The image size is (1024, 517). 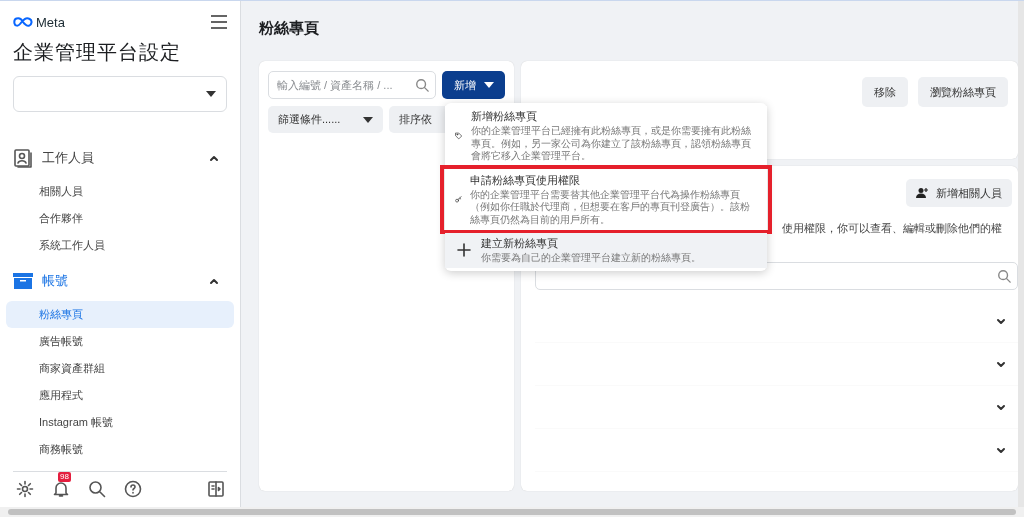 What do you see at coordinates (120, 245) in the screenshot?
I see `sidebar-item: 系統工作人員` at bounding box center [120, 245].